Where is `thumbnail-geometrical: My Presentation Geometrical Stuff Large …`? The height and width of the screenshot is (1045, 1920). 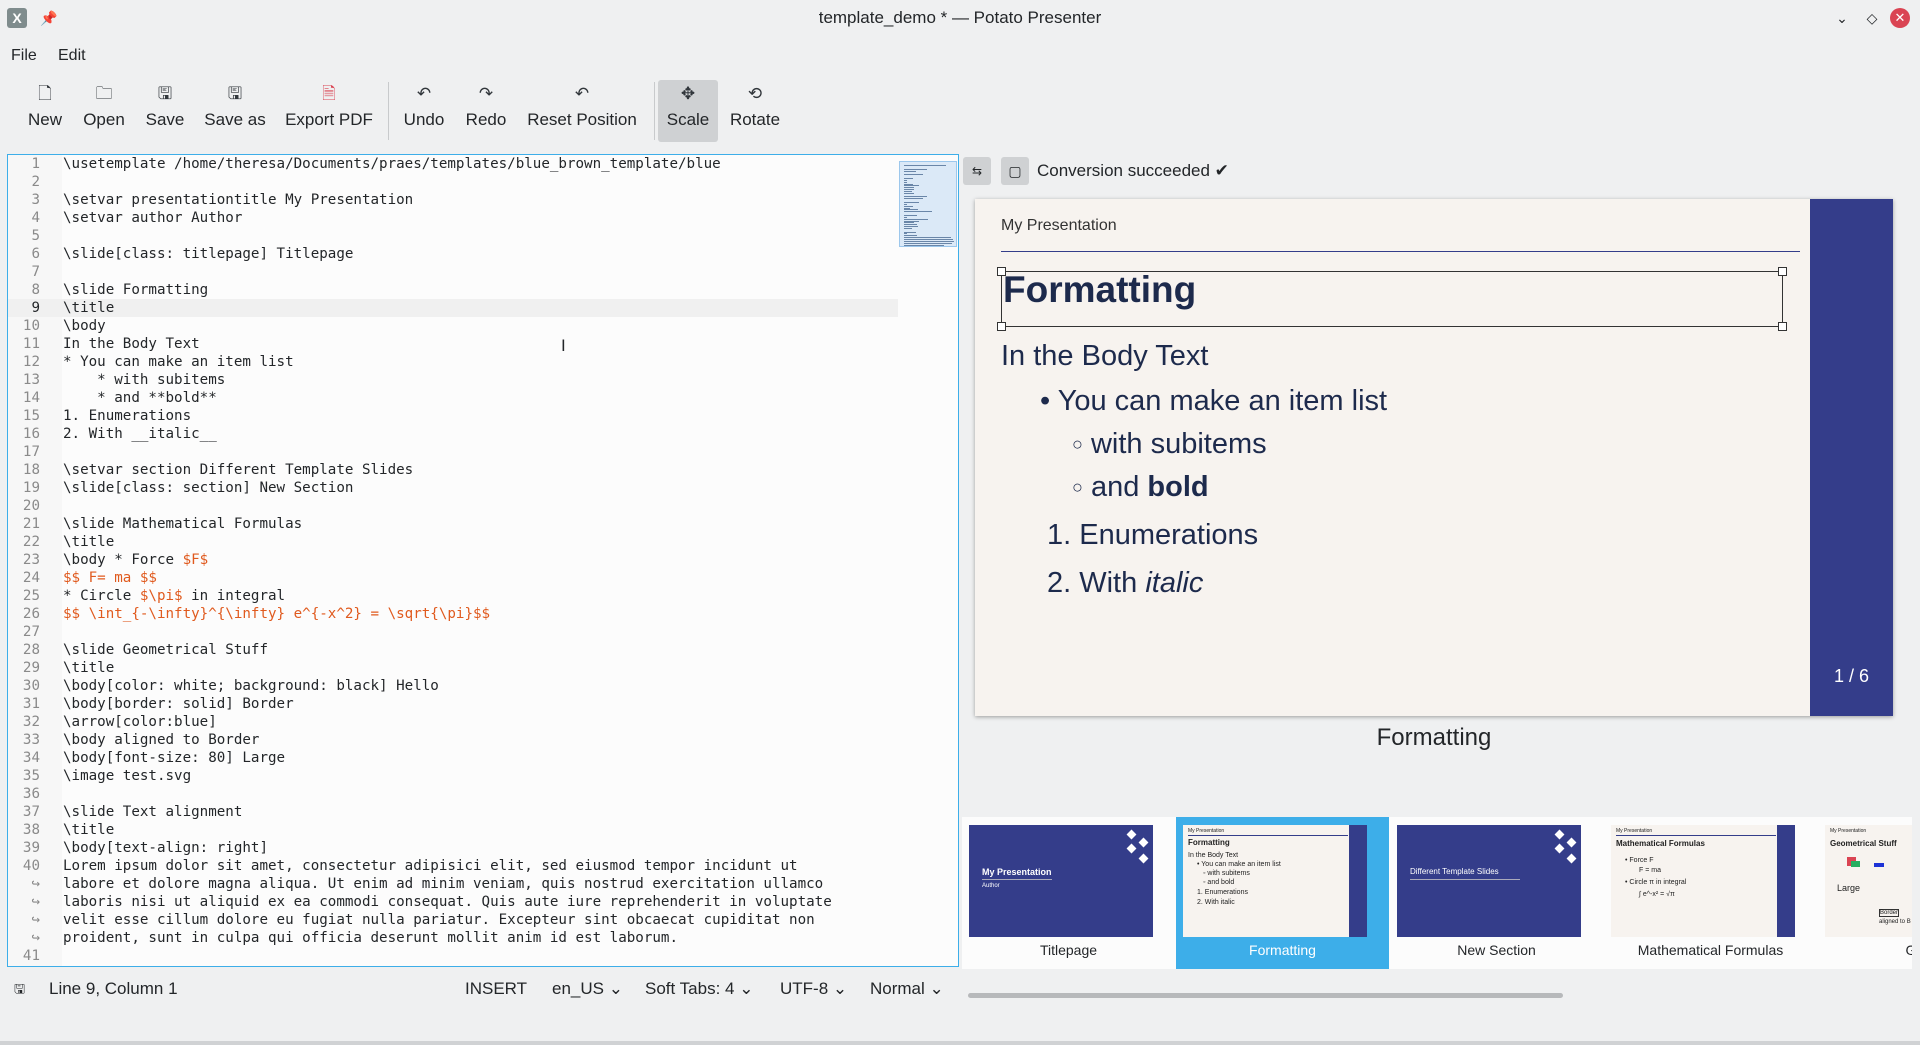
thumbnail-geometrical: My Presentation Geometrical Stuff Large … is located at coordinates (1865, 893).